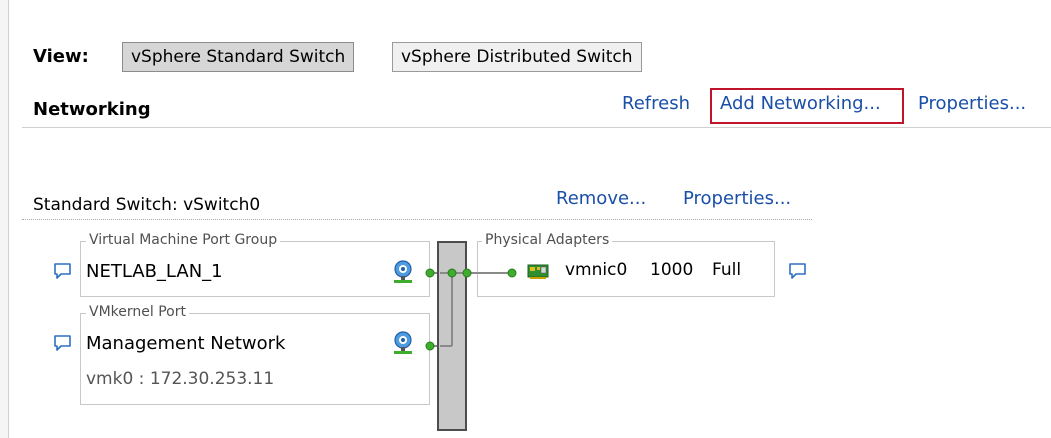 Image resolution: width=1051 pixels, height=438 pixels. Describe the element at coordinates (62, 343) in the screenshot. I see `vmkernel-port-info-icon` at that location.